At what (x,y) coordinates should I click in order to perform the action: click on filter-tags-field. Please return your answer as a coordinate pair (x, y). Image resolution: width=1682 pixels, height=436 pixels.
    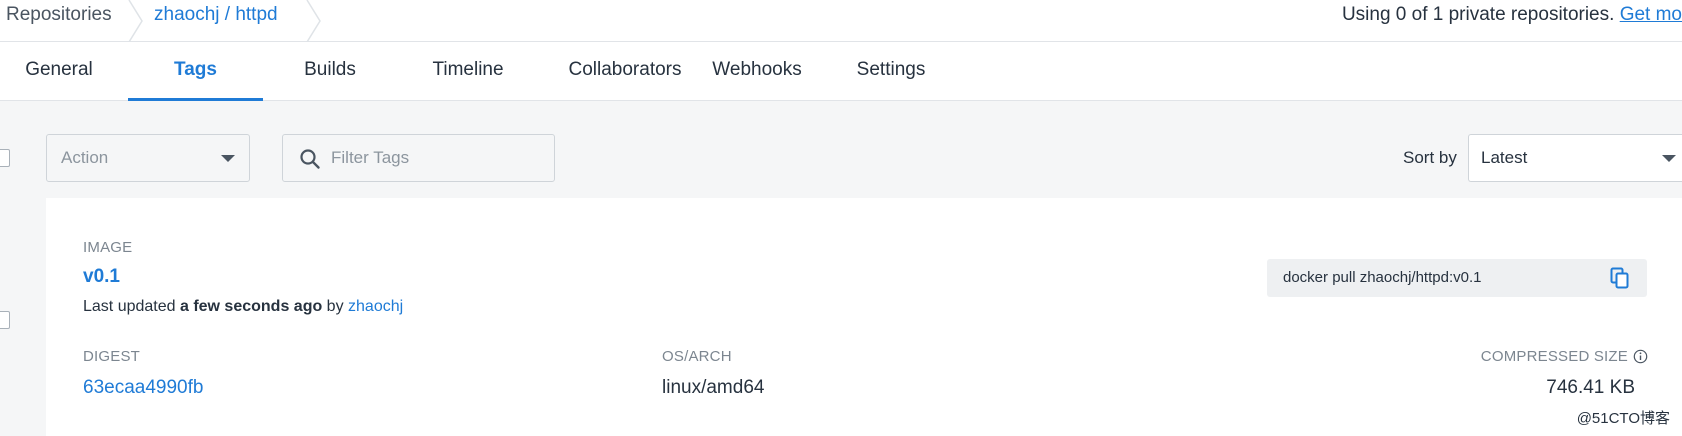
    Looking at the image, I should click on (418, 158).